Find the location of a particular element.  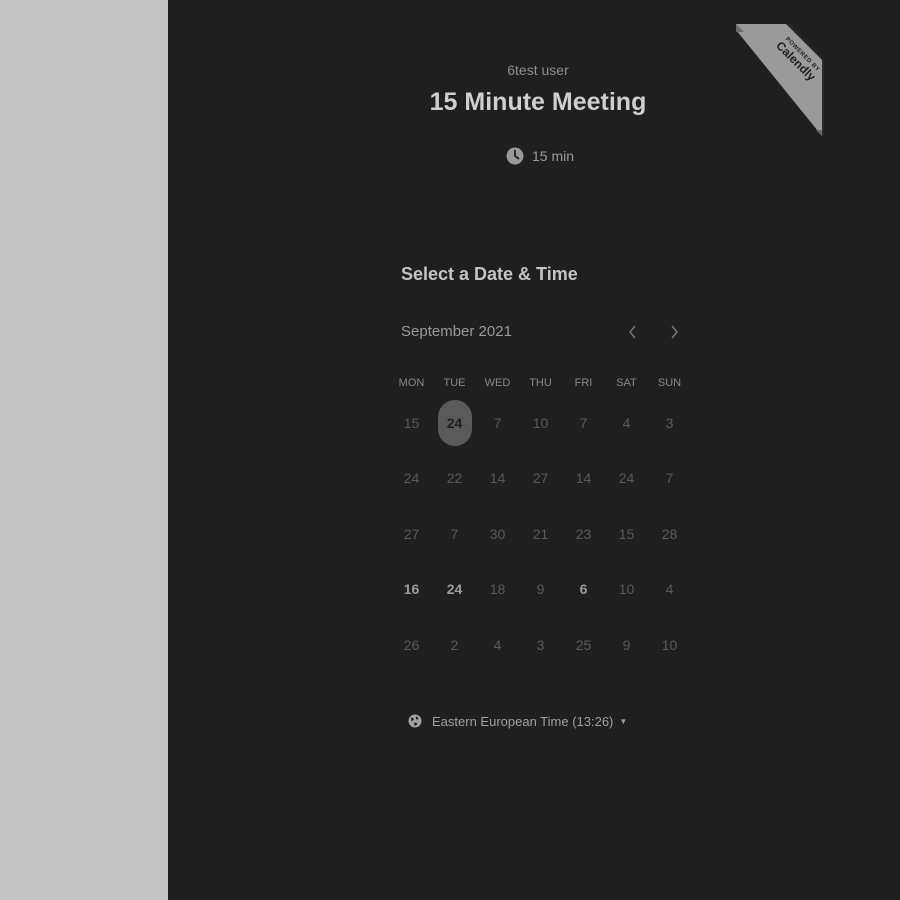

calendar-day: 25 is located at coordinates (583, 644).